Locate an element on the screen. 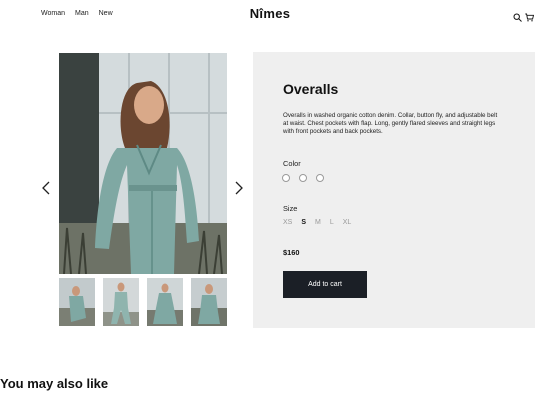 This screenshot has height=405, width=540. size-option-m: M is located at coordinates (318, 222).